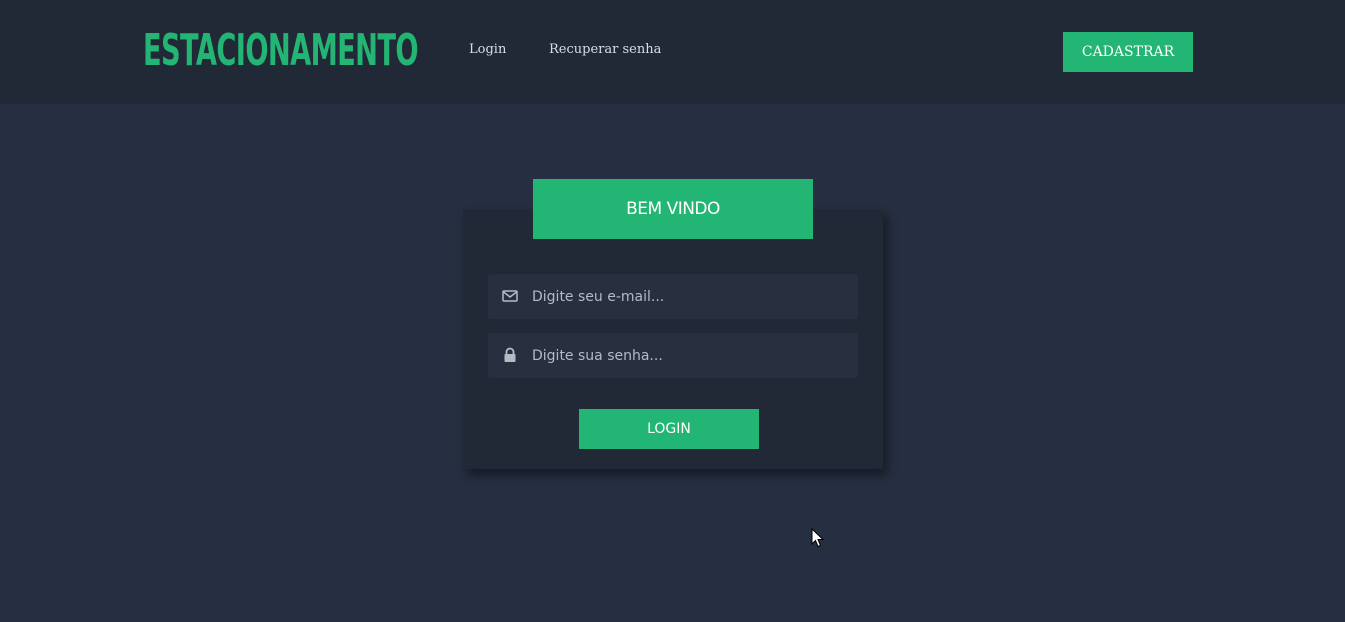  I want to click on welcome-title: BEM VINDO, so click(673, 209).